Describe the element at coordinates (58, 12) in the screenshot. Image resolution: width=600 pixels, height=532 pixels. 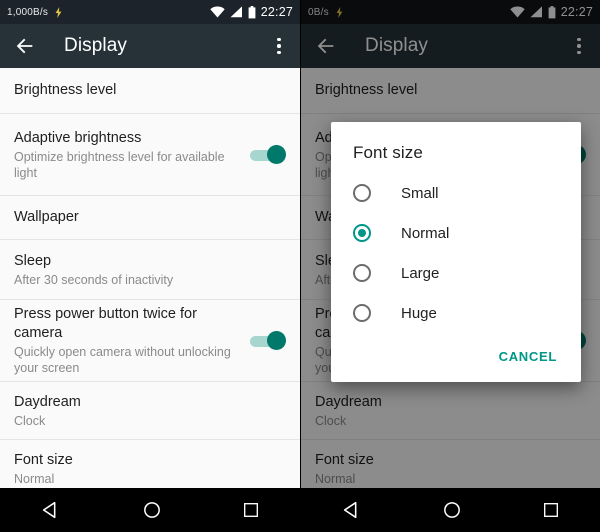
I see `bolt-icon` at that location.